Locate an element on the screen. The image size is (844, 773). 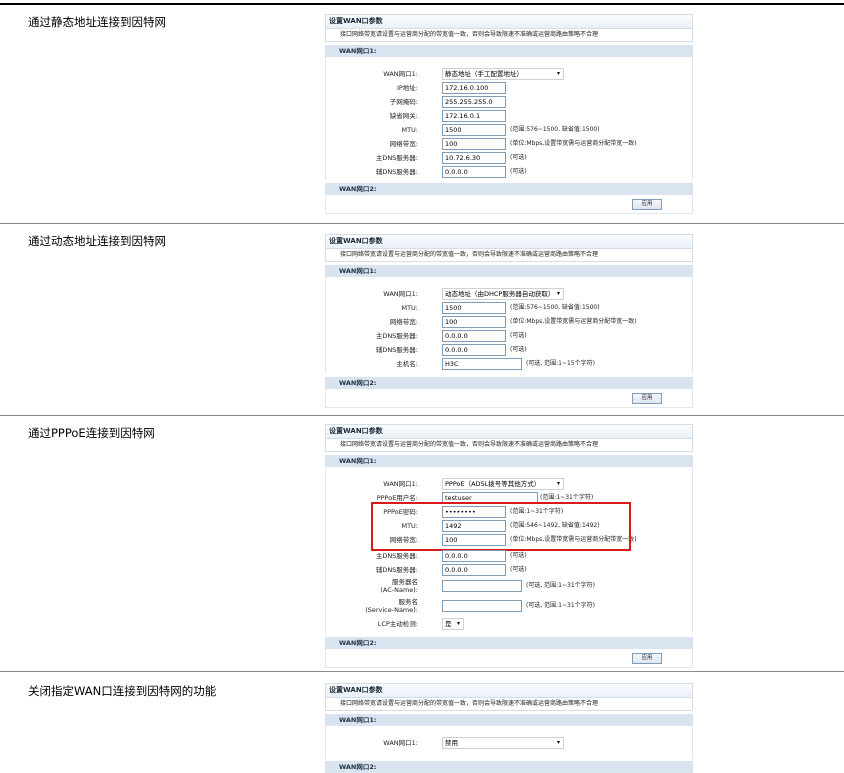
wan1-mode-row: WAN网口1: PPPoE（ADSL拨号等其他方式） ▾ is located at coordinates (510, 484).